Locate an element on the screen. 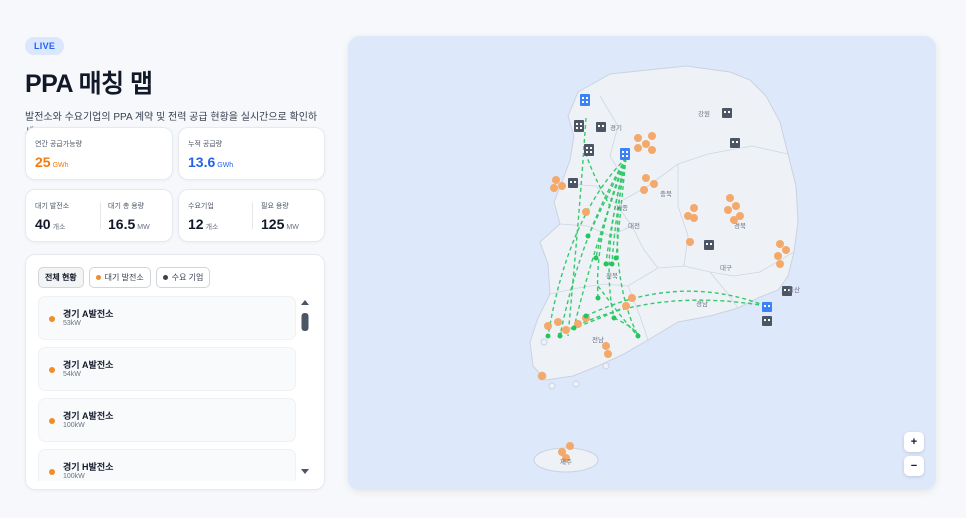  waiting-plants-value: 40 개소 is located at coordinates (50, 224).